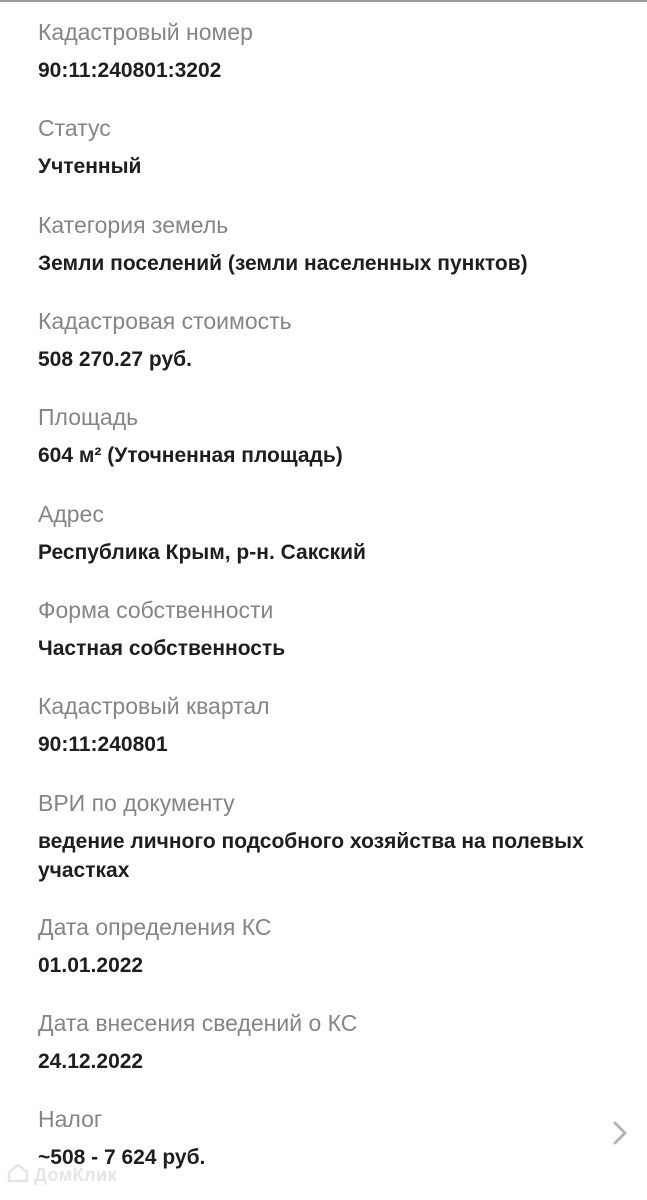 Image resolution: width=647 pixels, height=1200 pixels. Describe the element at coordinates (18, 1175) in the screenshot. I see `domclick-logo-icon` at that location.